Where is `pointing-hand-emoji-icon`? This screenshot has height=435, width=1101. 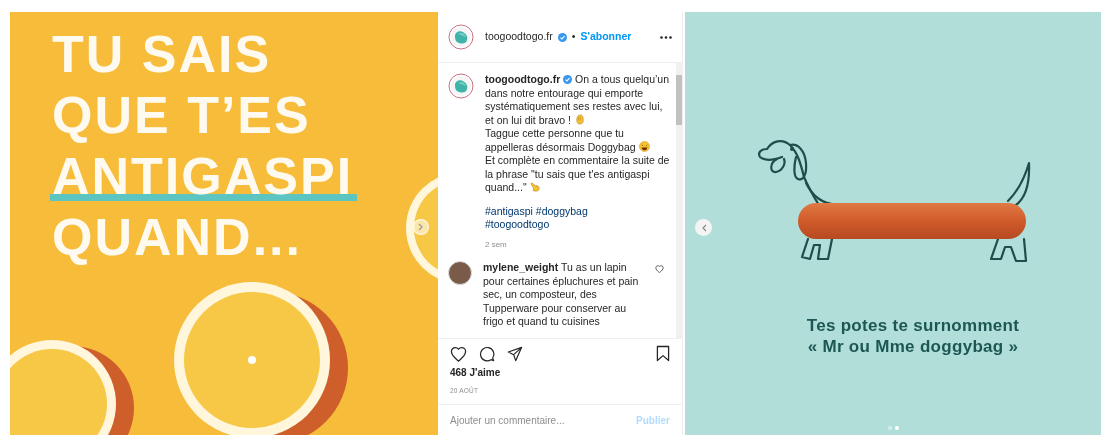 pointing-hand-emoji-icon is located at coordinates (535, 186).